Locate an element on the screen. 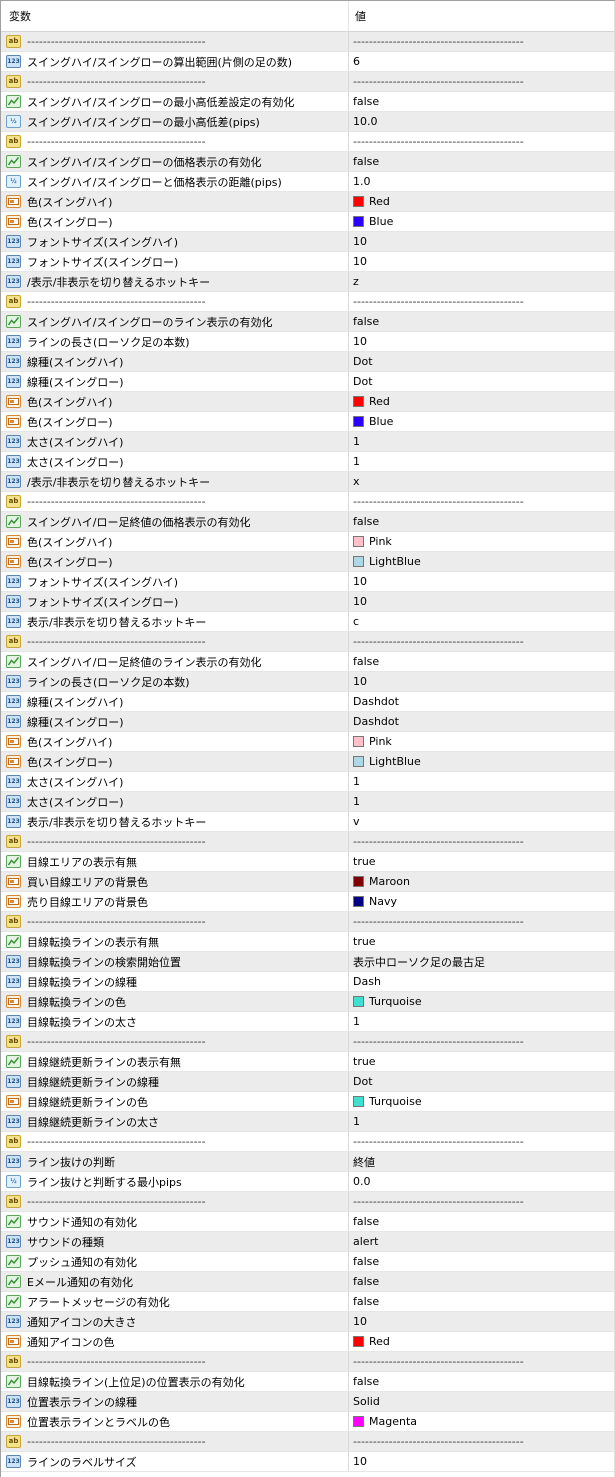  variable-cell: 123 サウンドの種類 is located at coordinates (175, 1241).